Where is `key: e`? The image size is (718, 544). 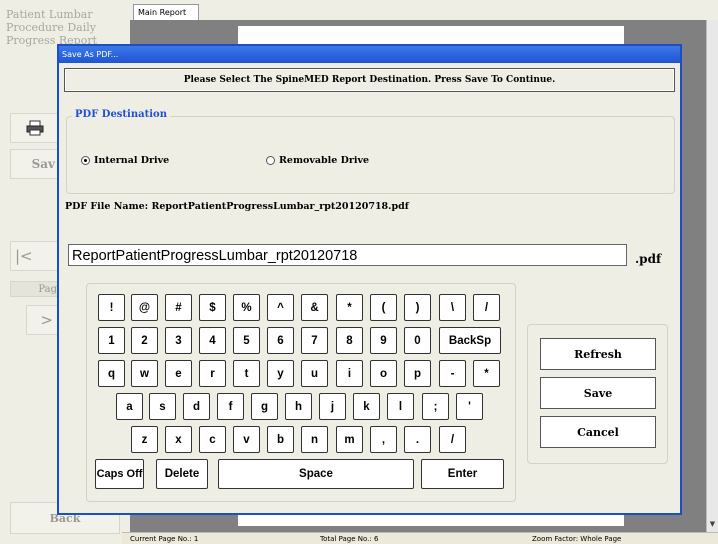
key: e is located at coordinates (178, 373).